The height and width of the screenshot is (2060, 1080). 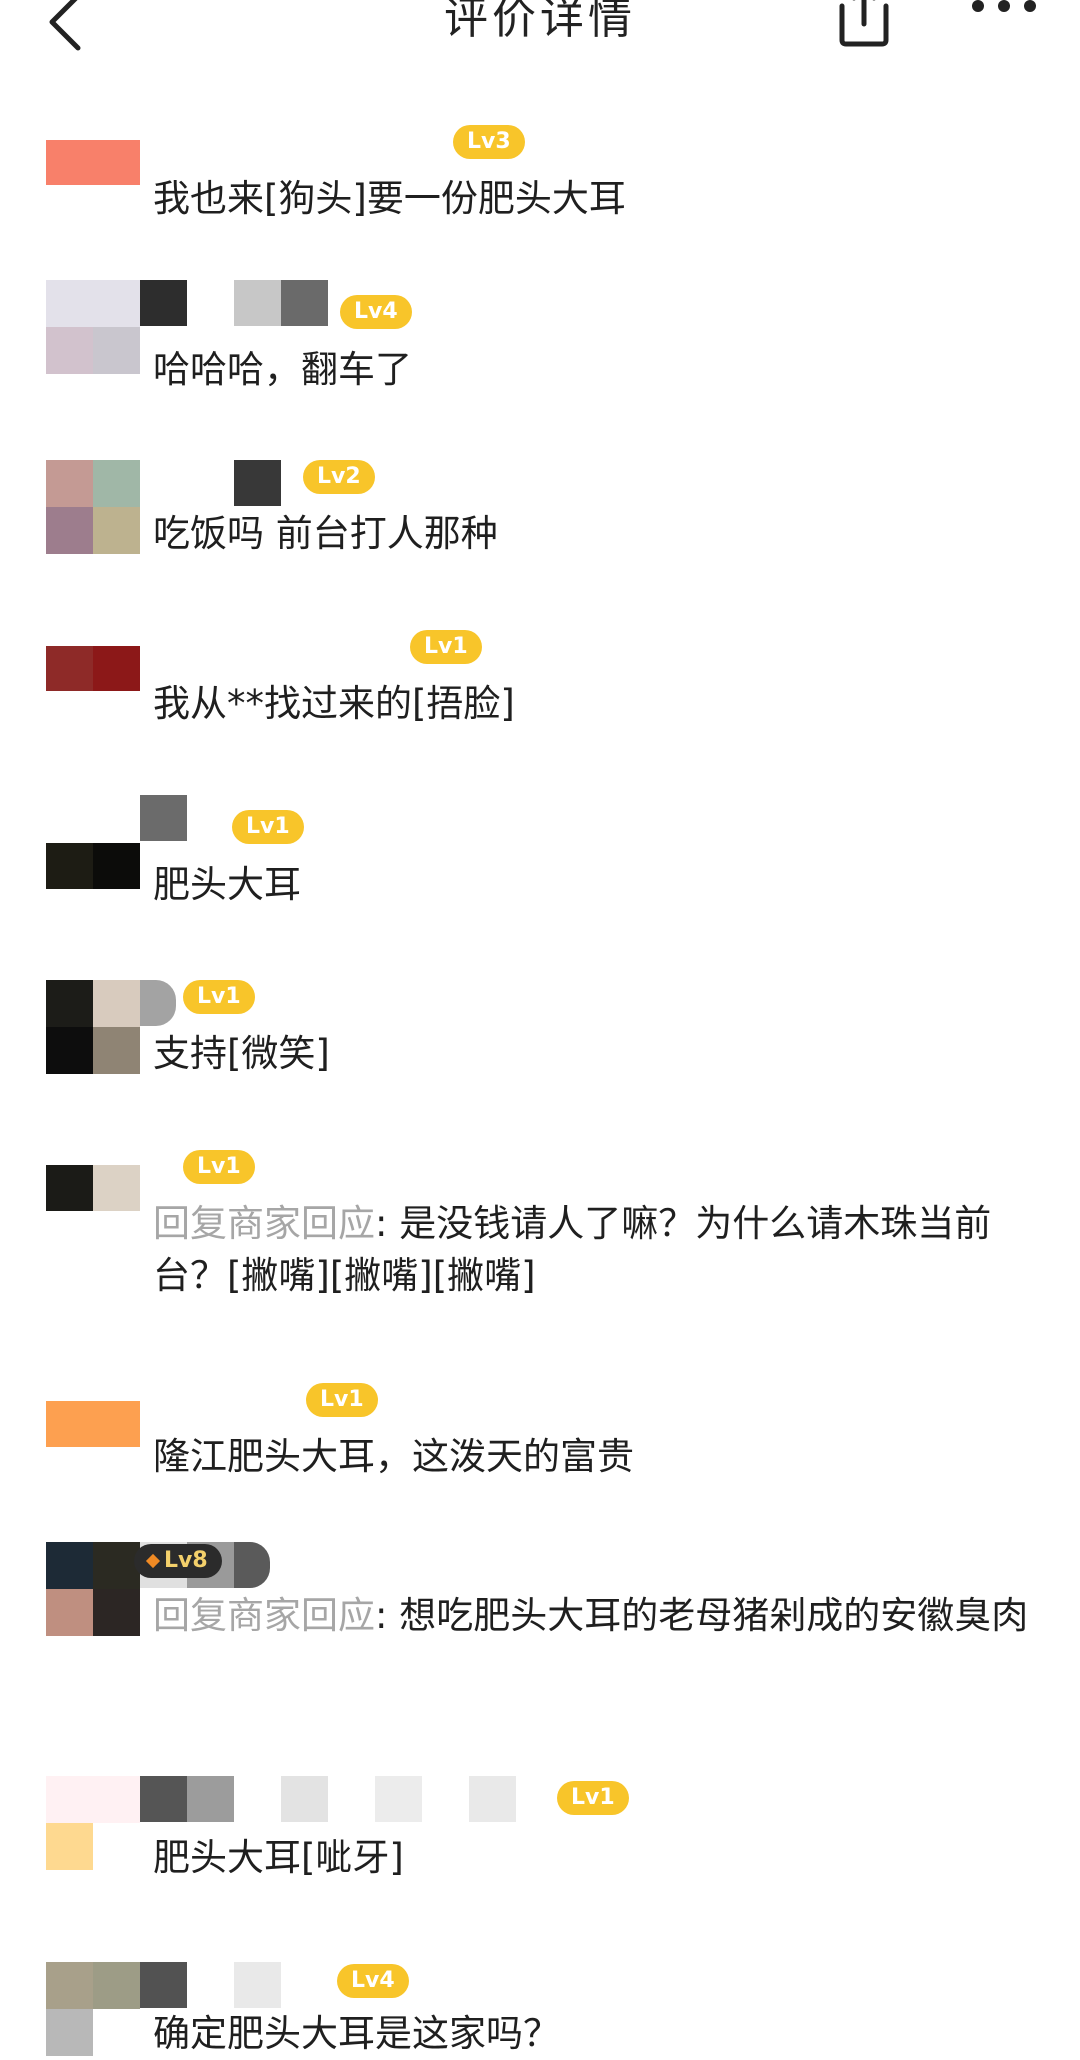 I want to click on comment-text: 我从**找过来的[捂脸], so click(x=334, y=703).